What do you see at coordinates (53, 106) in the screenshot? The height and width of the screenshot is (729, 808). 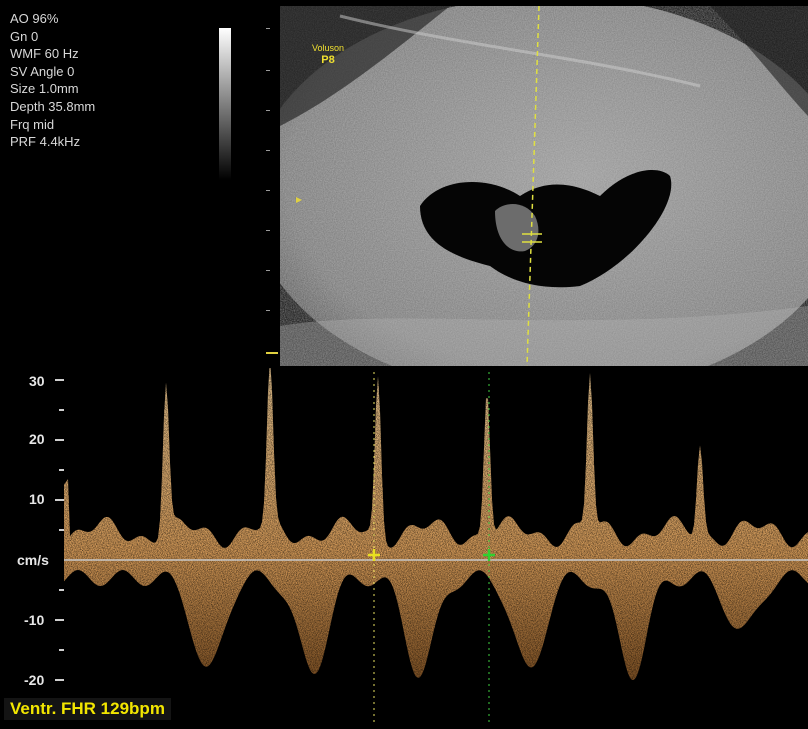 I see `param-depth: Depth 35.8mm` at bounding box center [53, 106].